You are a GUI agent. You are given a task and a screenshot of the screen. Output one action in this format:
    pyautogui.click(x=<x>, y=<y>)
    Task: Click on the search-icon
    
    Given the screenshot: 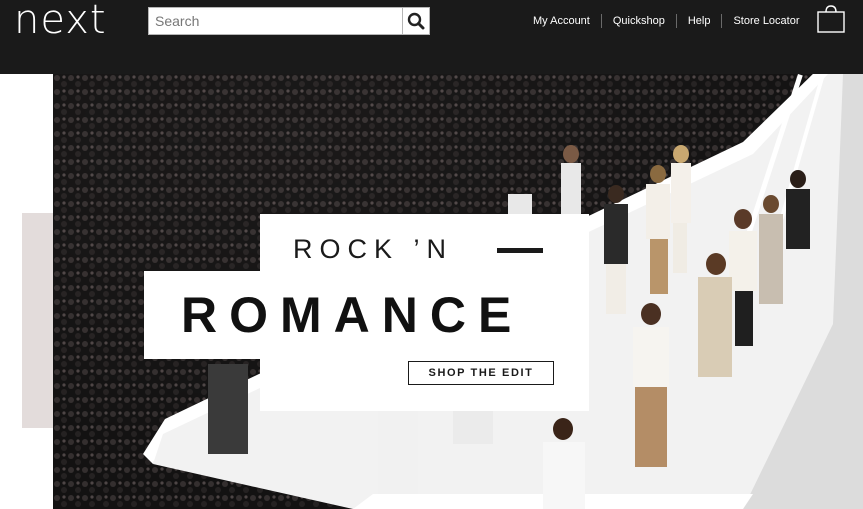 What is the action you would take?
    pyautogui.click(x=416, y=21)
    